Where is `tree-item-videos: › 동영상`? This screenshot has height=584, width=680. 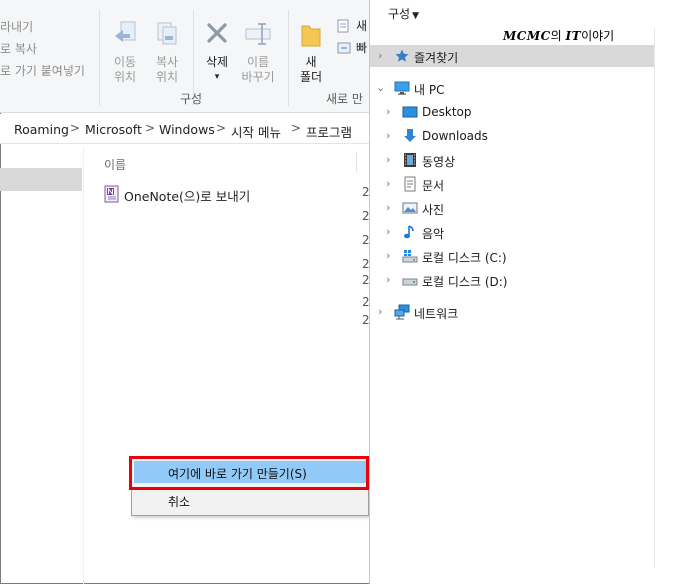 tree-item-videos: › 동영상 is located at coordinates (512, 160).